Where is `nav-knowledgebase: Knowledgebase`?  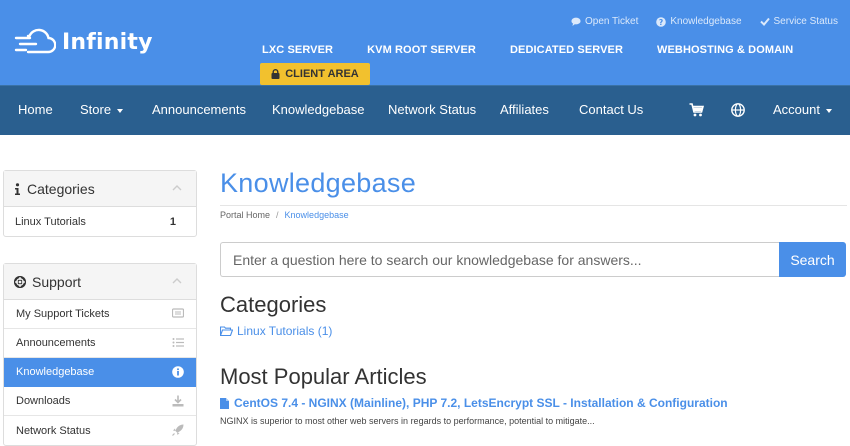
nav-knowledgebase: Knowledgebase is located at coordinates (318, 111).